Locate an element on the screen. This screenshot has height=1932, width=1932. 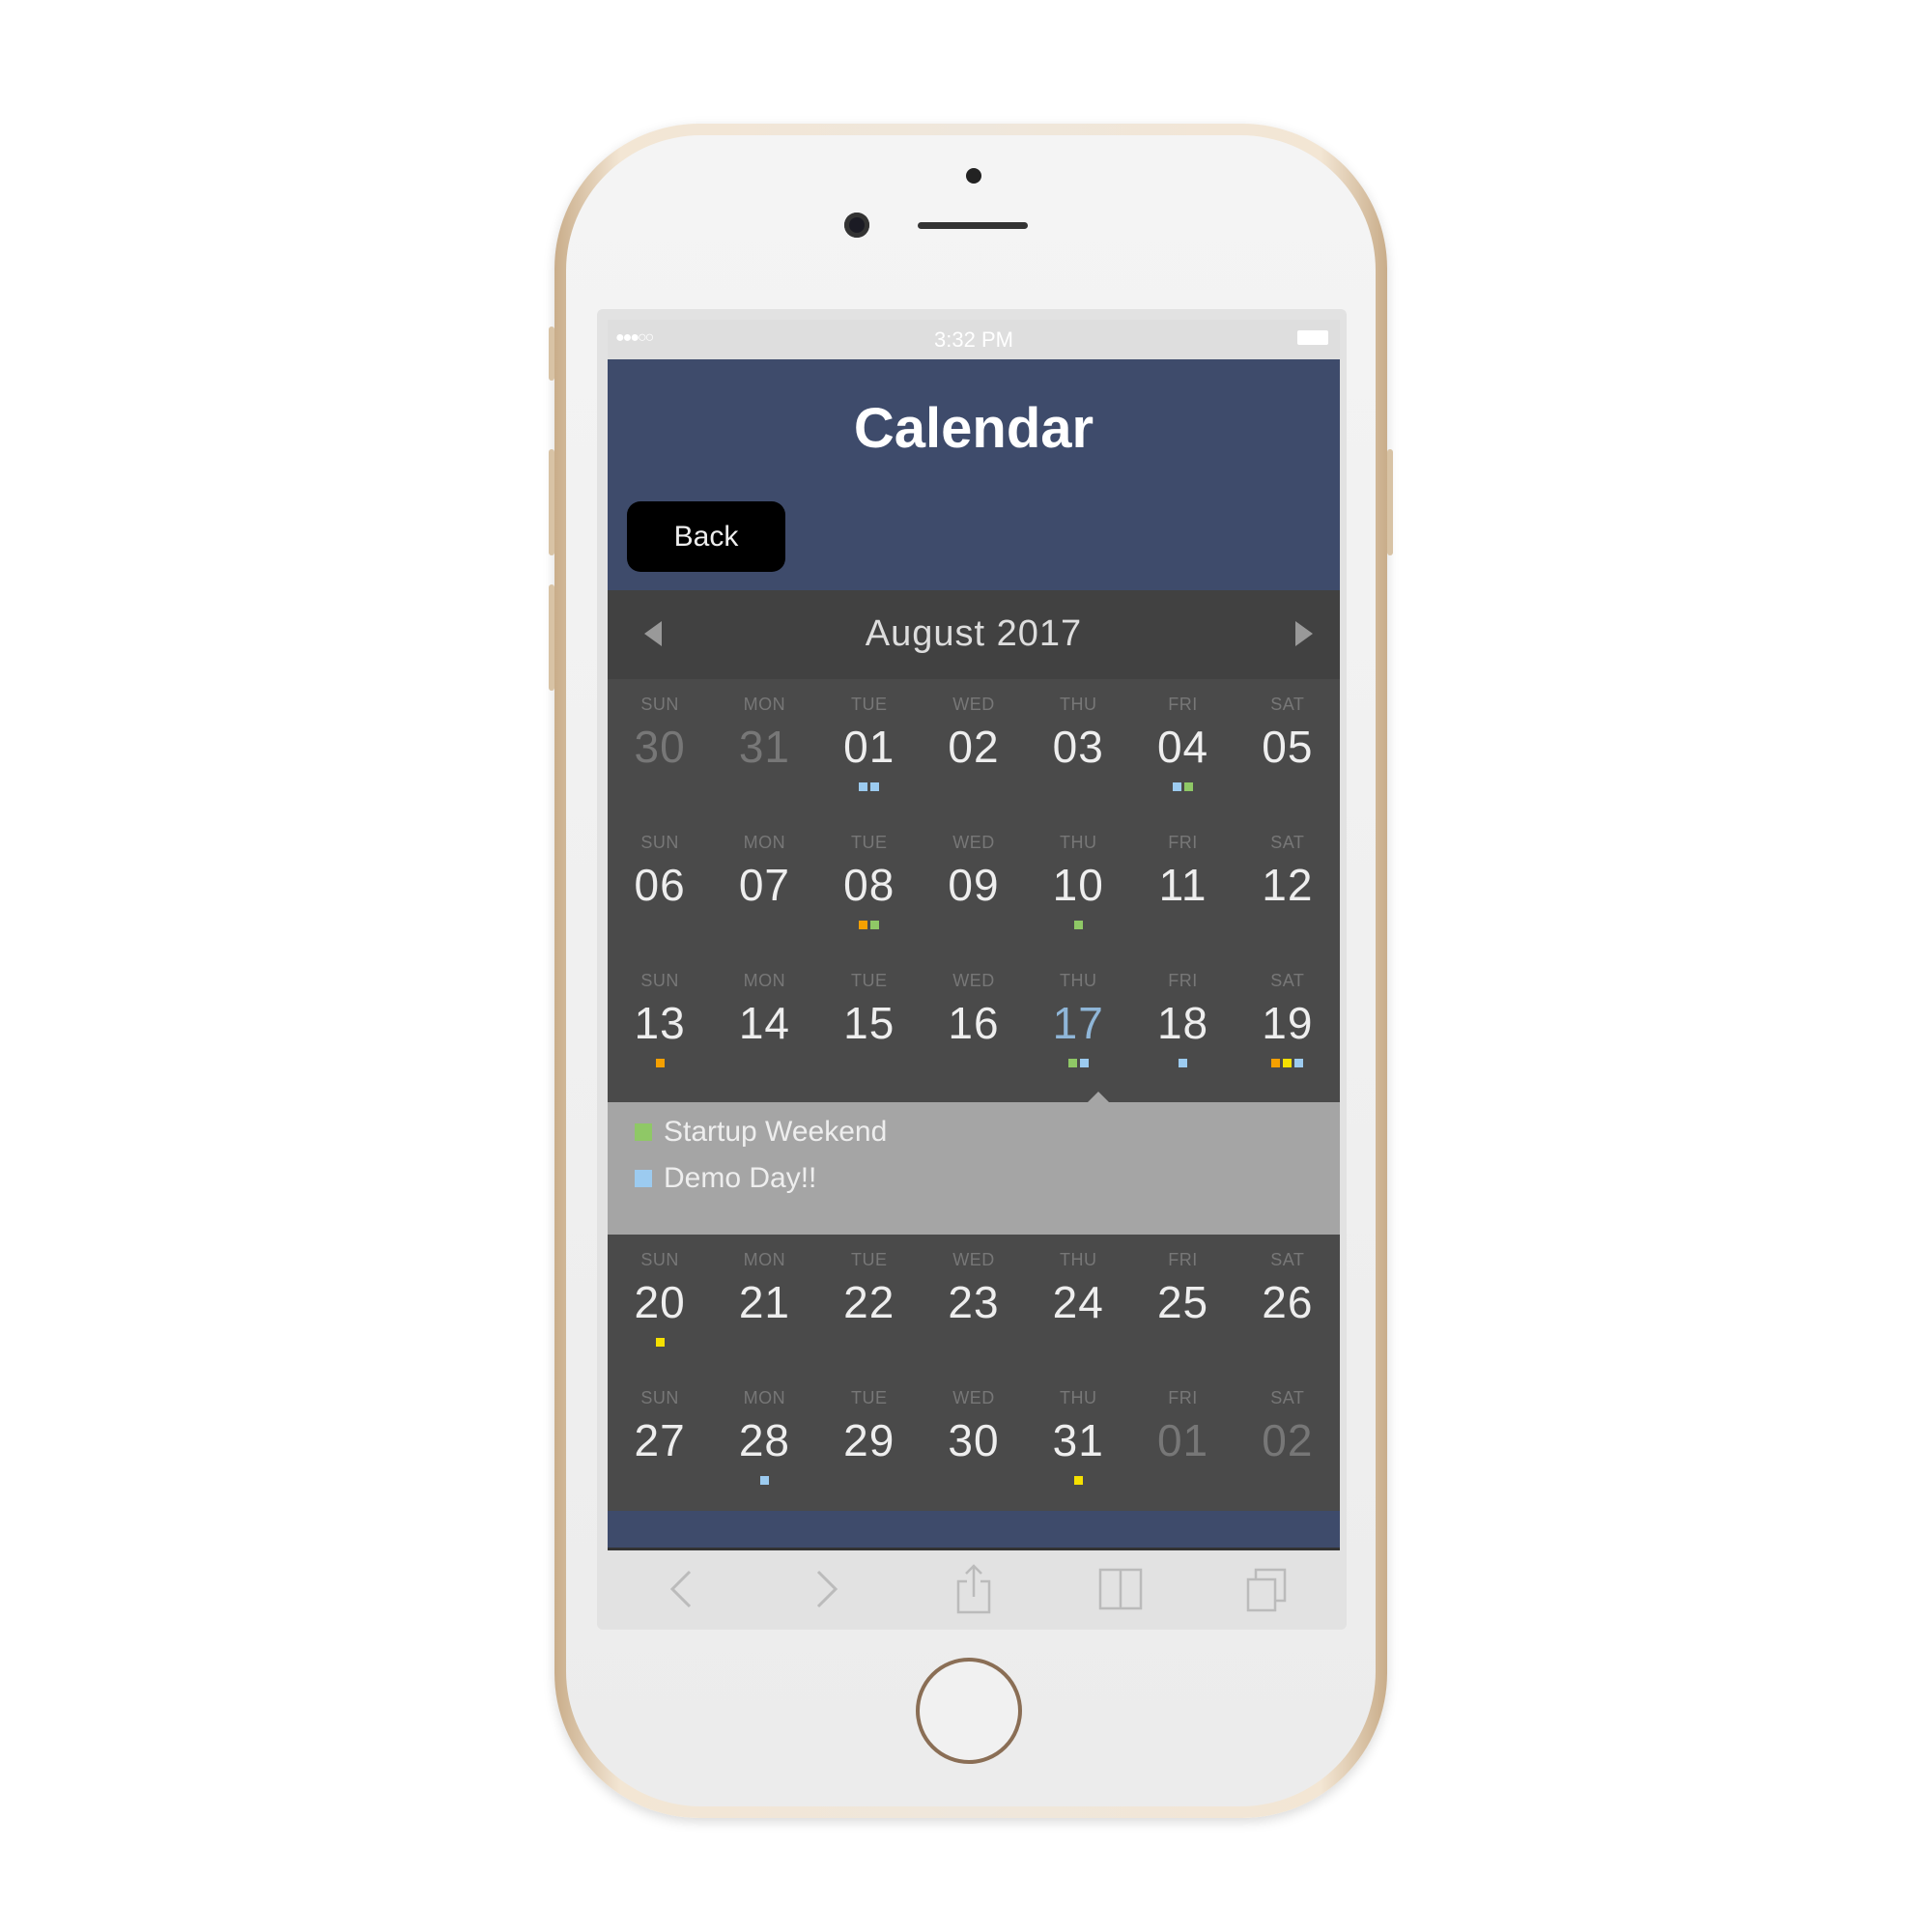
calendar-day: MON 28 is located at coordinates (764, 1442).